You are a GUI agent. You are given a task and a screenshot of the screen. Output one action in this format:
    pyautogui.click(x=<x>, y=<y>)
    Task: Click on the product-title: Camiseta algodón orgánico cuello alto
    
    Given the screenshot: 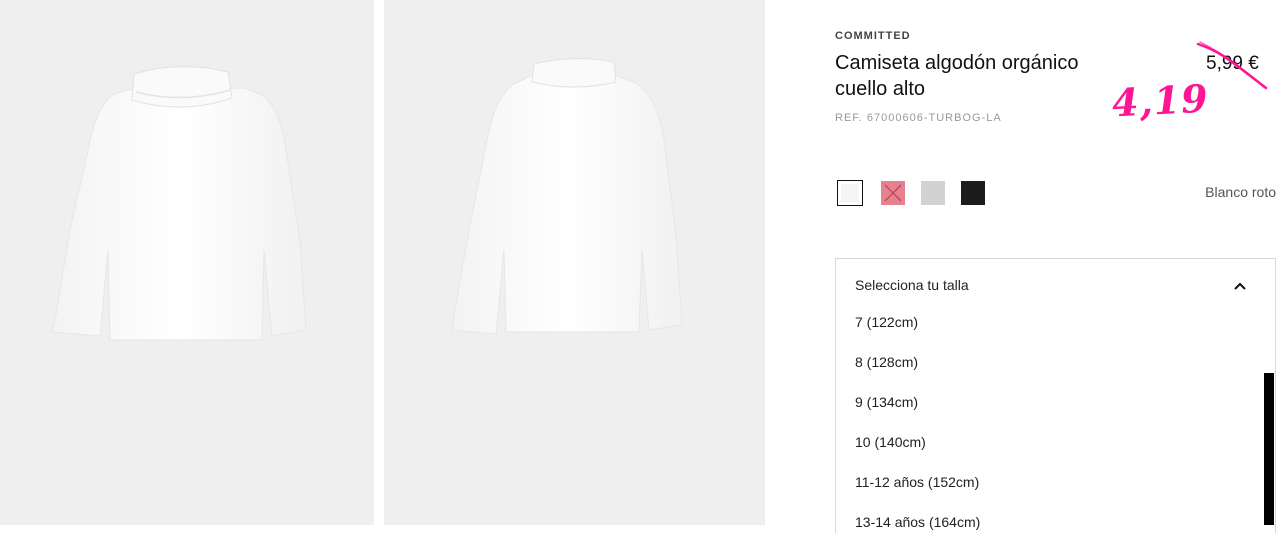 What is the action you would take?
    pyautogui.click(x=957, y=76)
    